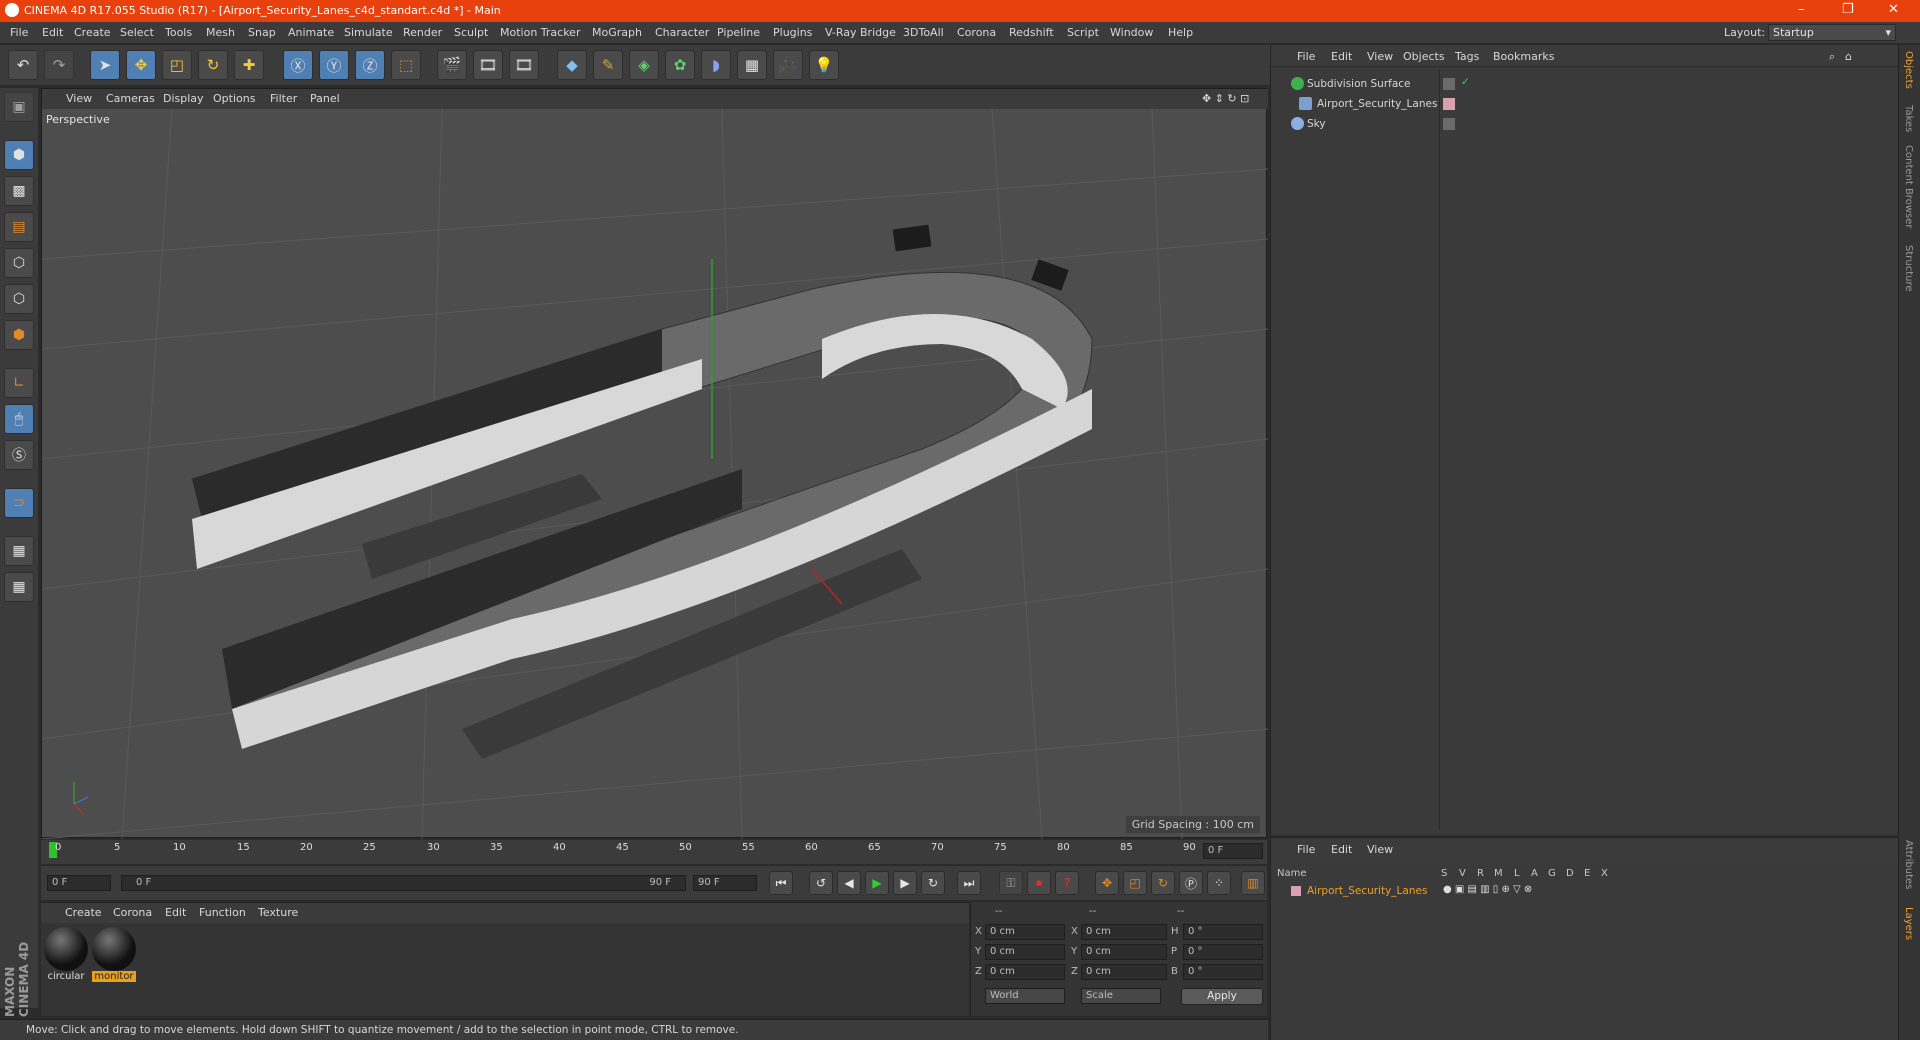 Image resolution: width=1920 pixels, height=1040 pixels. I want to click on start-frame-field: 0 F, so click(79, 883).